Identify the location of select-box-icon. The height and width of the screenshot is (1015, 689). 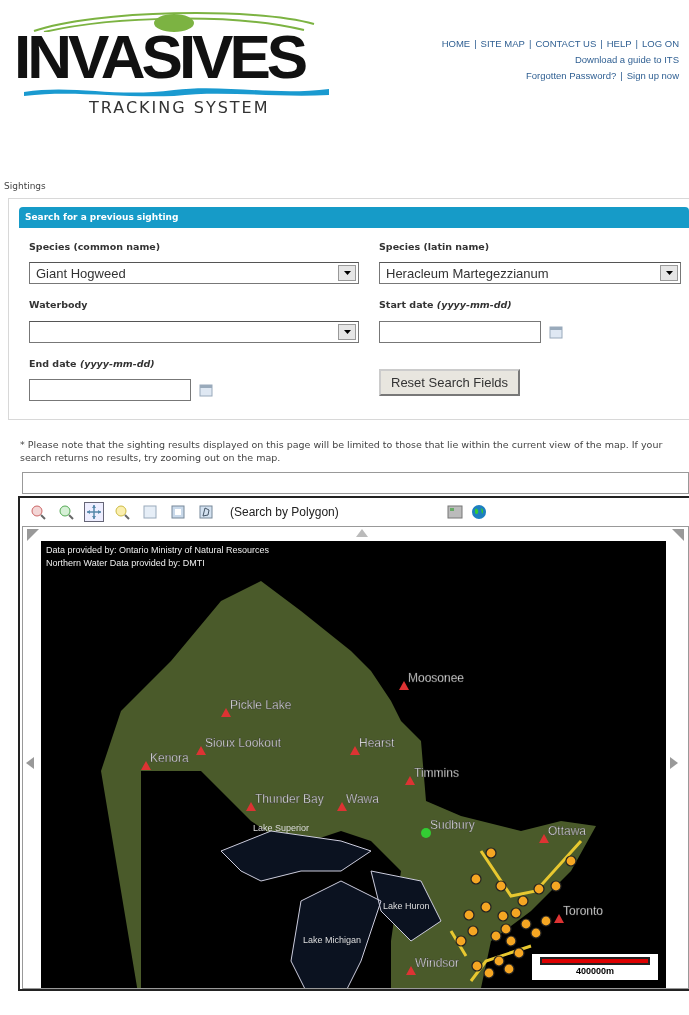
(178, 511).